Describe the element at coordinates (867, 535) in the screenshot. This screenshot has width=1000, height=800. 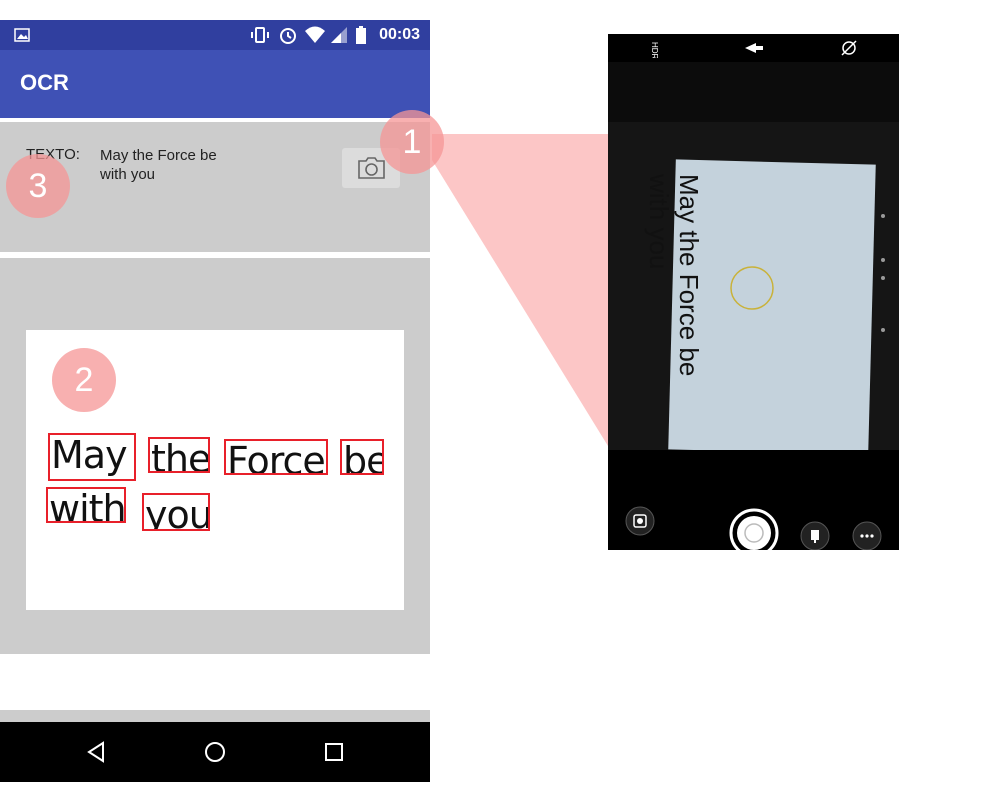
I see `more-options-icon` at that location.